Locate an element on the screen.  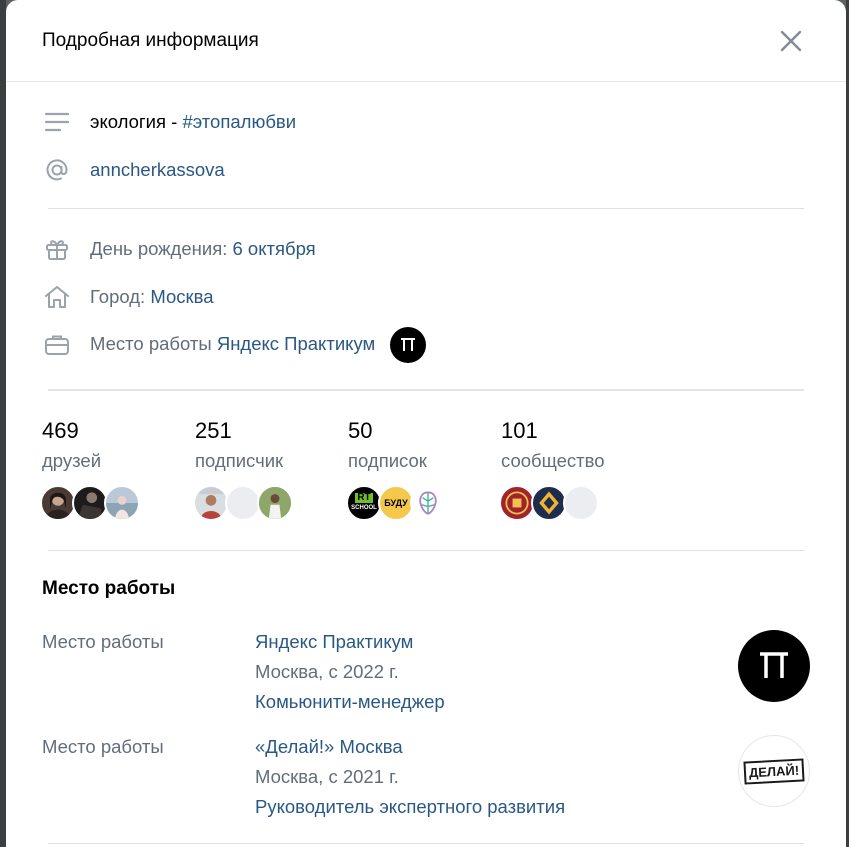
birthday-link: 6 октября is located at coordinates (274, 248).